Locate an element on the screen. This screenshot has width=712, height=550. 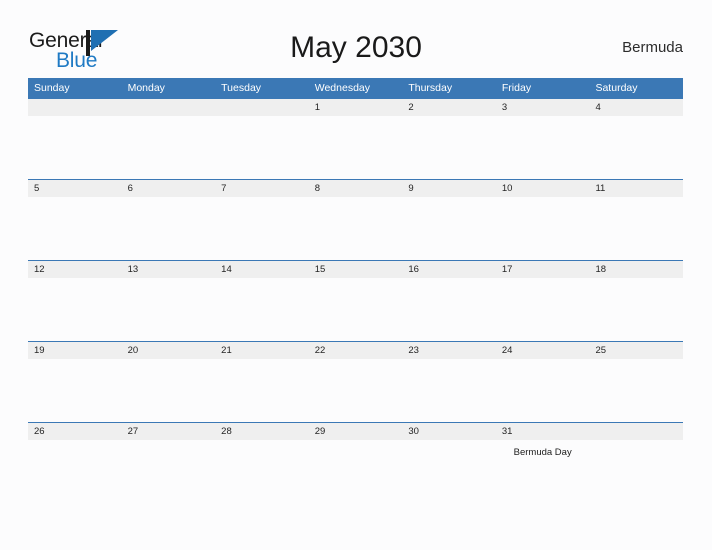
day-cell: 12 is located at coordinates (75, 269).